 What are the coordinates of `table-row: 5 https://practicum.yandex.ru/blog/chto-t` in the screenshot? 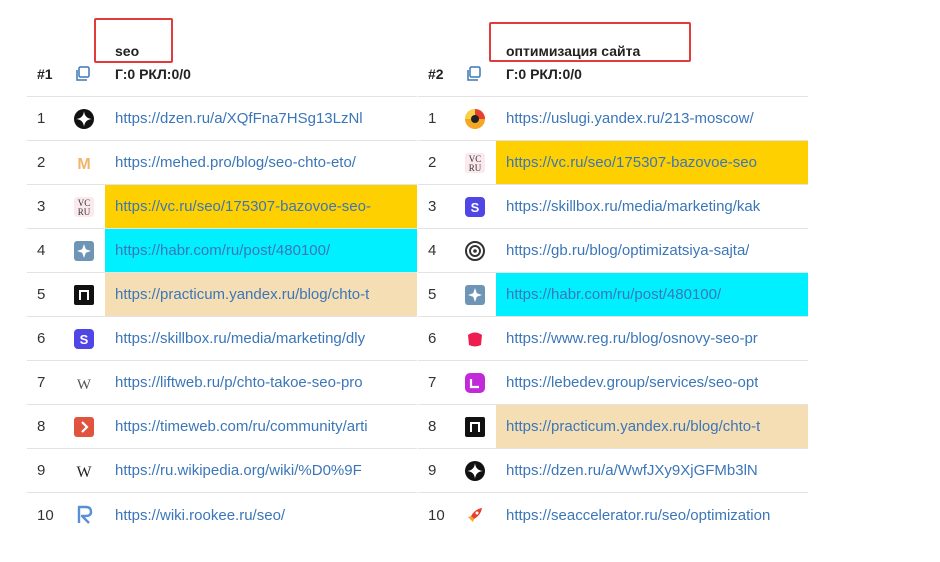 It's located at (222, 295).